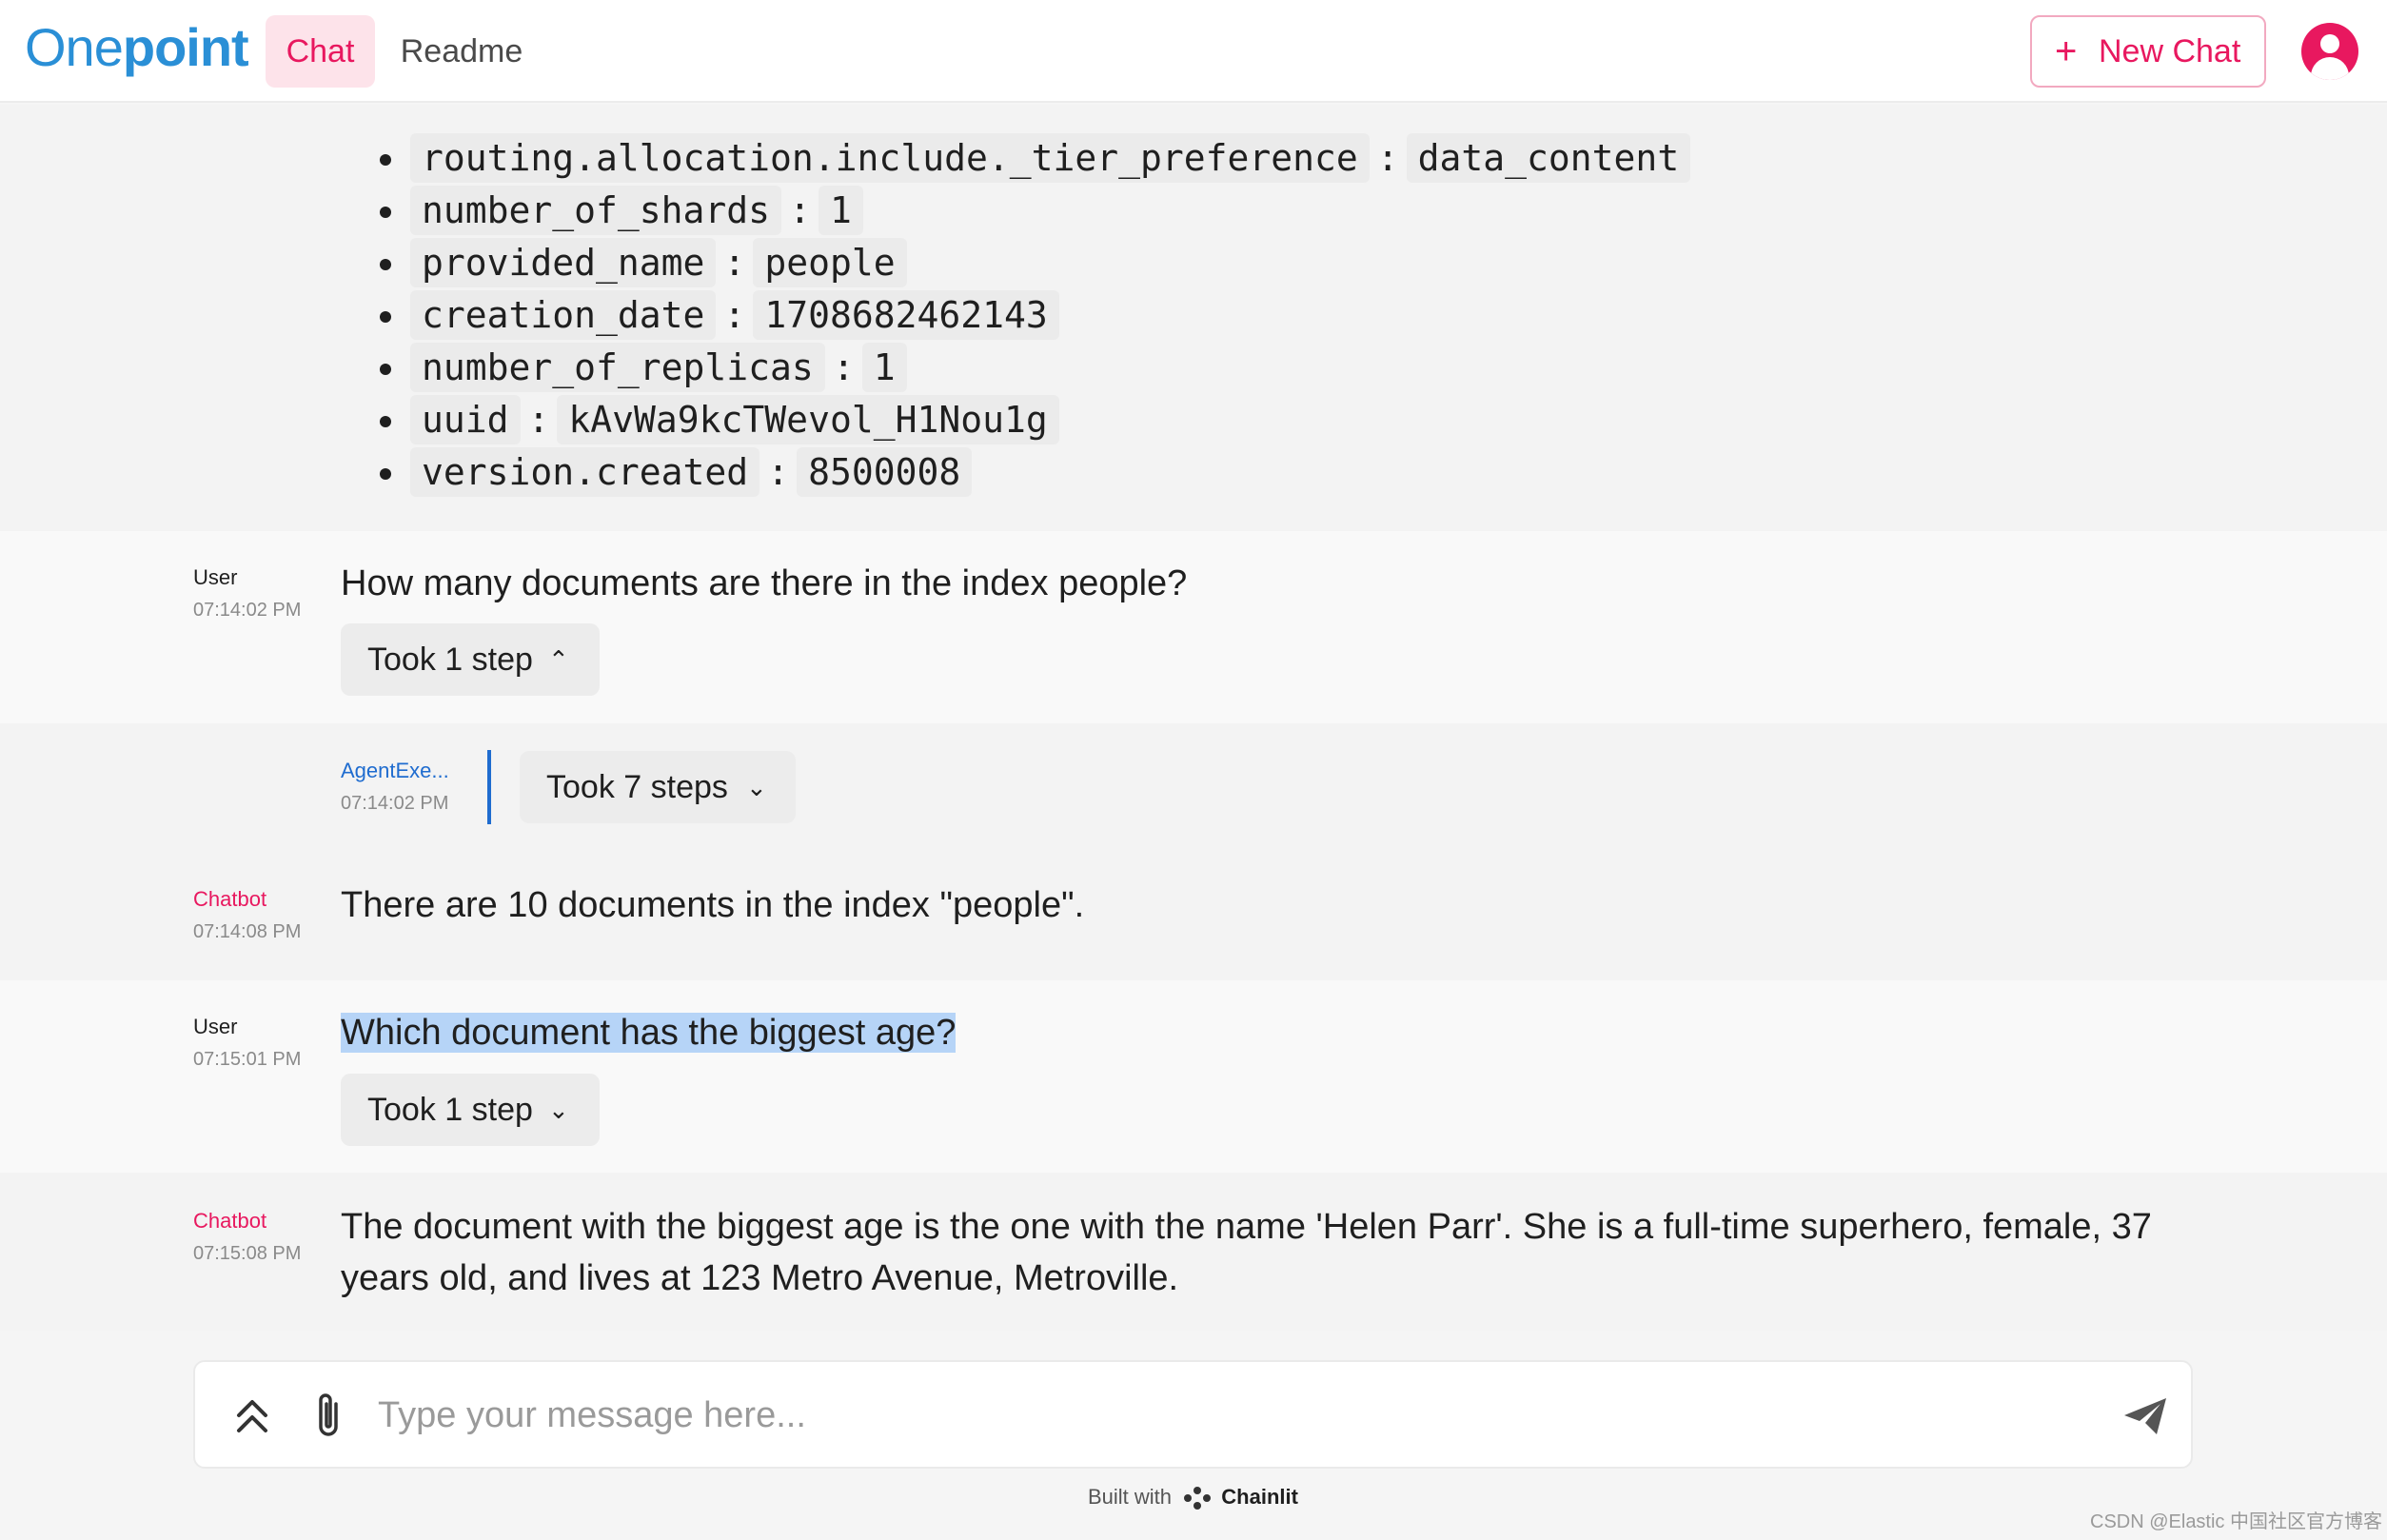 The width and height of the screenshot is (2387, 1540). What do you see at coordinates (1033, 210) in the screenshot?
I see `list-item: number_of_shards : 1` at bounding box center [1033, 210].